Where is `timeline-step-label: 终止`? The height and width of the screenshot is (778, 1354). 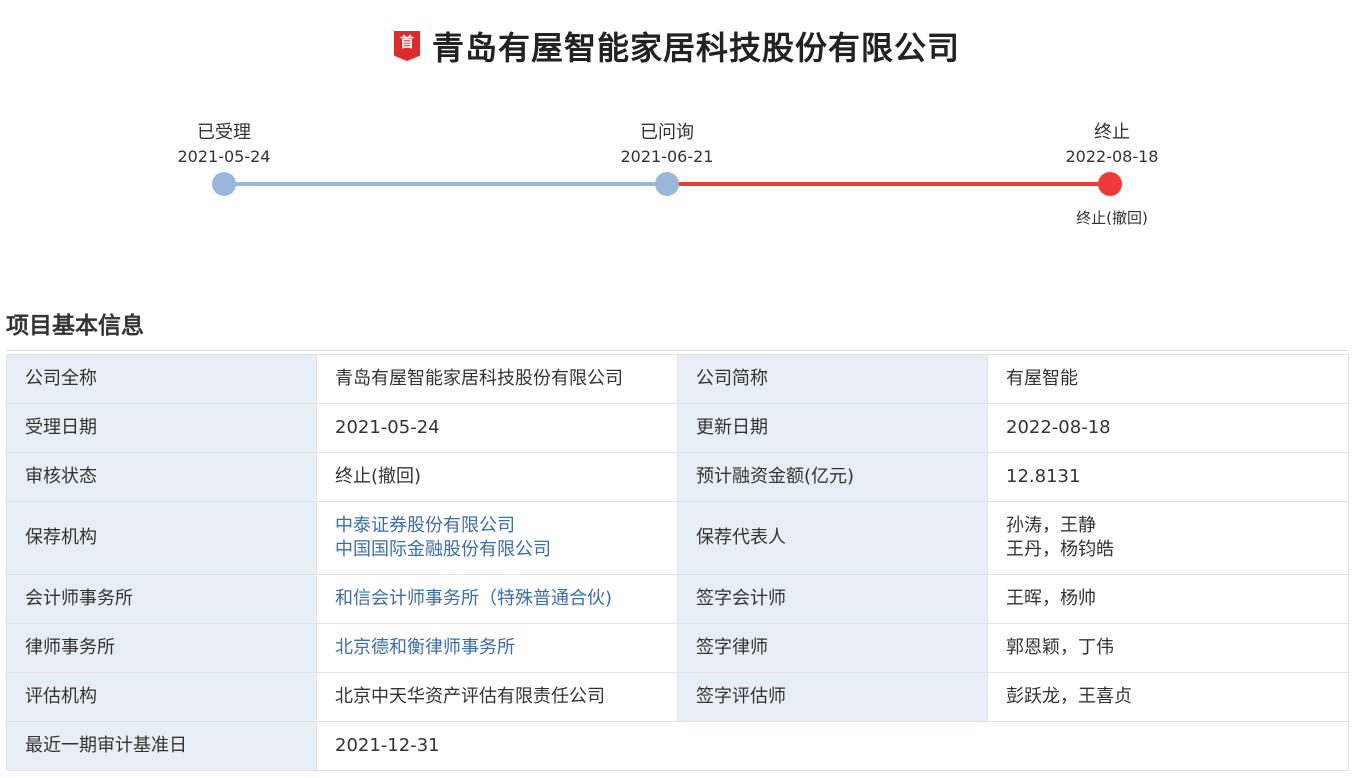
timeline-step-label: 终止 is located at coordinates (1112, 132).